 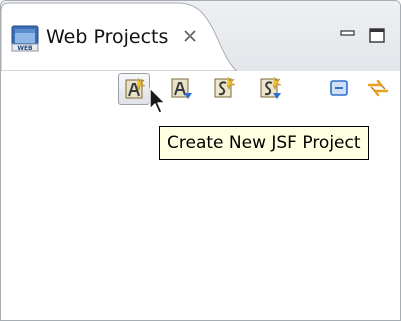 What do you see at coordinates (270, 91) in the screenshot?
I see `new-struts-project-icon` at bounding box center [270, 91].